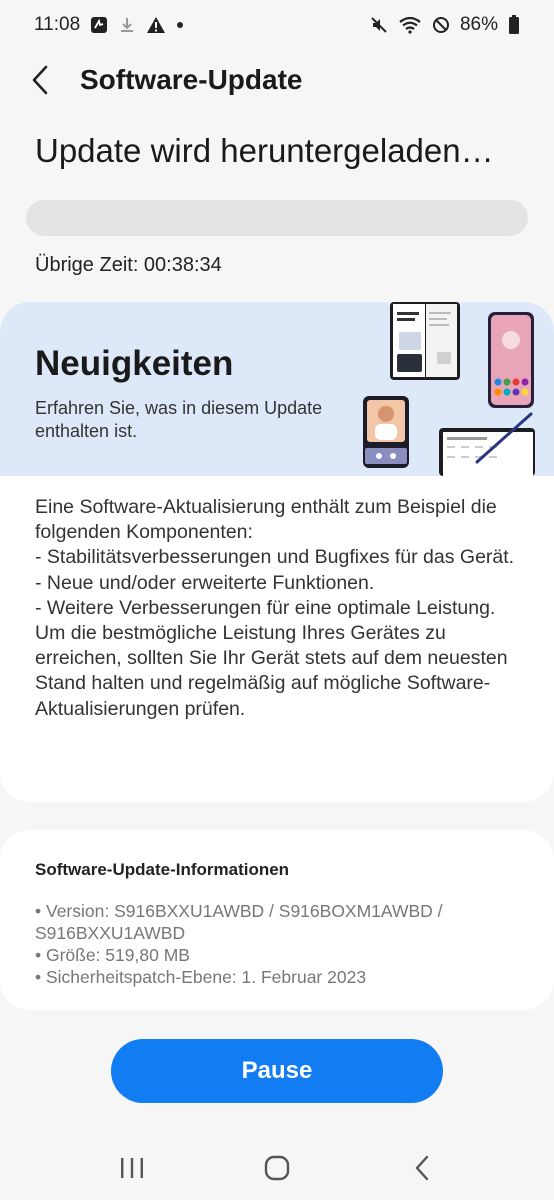 This screenshot has height=1200, width=554. Describe the element at coordinates (277, 25) in the screenshot. I see `status-bar: 11:08 86%` at that location.